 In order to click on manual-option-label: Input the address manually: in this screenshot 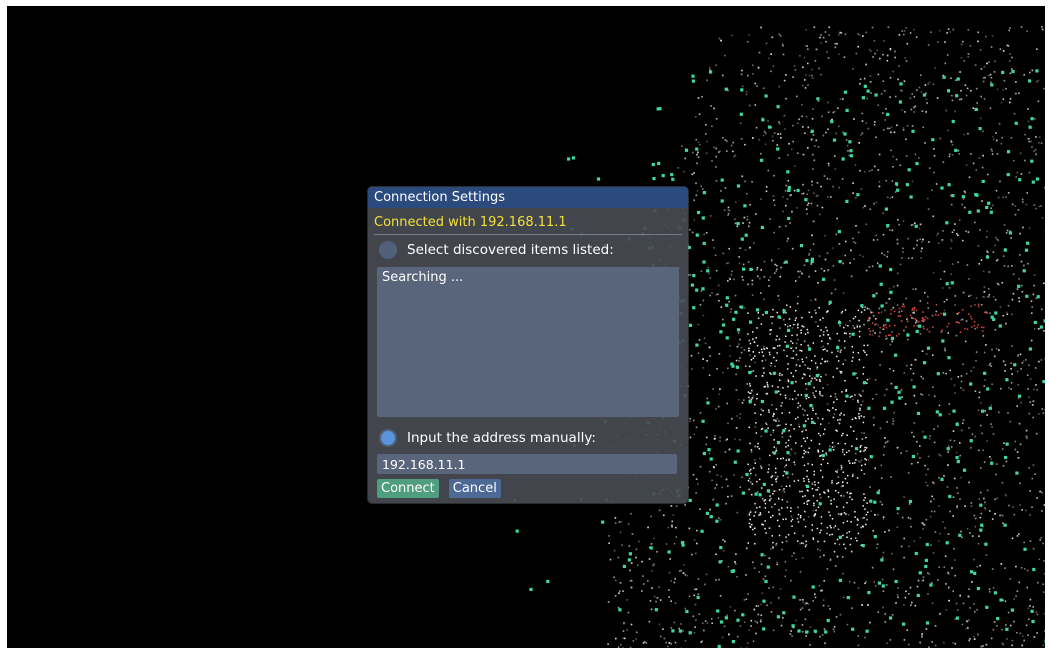, I will do `click(501, 438)`.